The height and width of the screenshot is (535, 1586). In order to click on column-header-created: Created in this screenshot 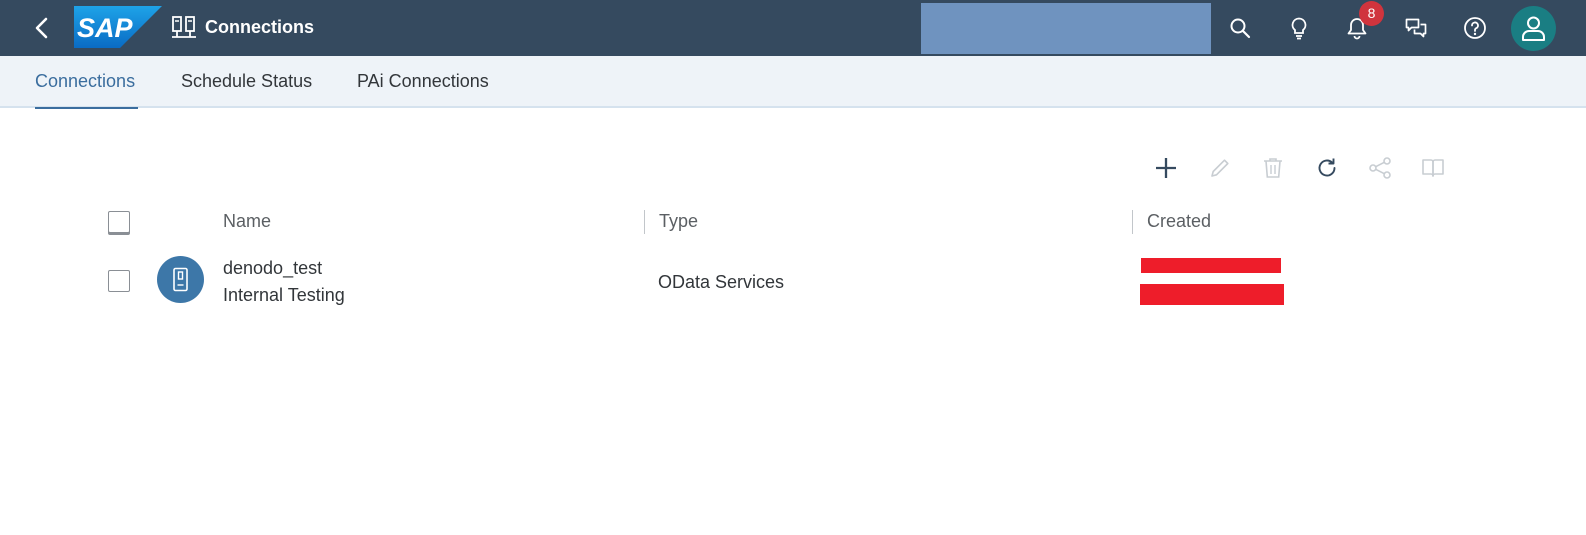, I will do `click(1179, 221)`.